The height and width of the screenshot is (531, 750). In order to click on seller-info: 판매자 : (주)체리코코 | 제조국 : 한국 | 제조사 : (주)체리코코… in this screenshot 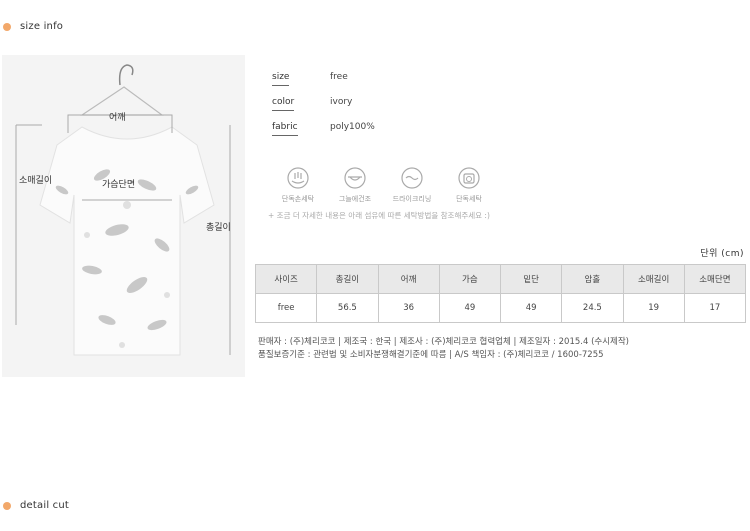, I will do `click(443, 342)`.